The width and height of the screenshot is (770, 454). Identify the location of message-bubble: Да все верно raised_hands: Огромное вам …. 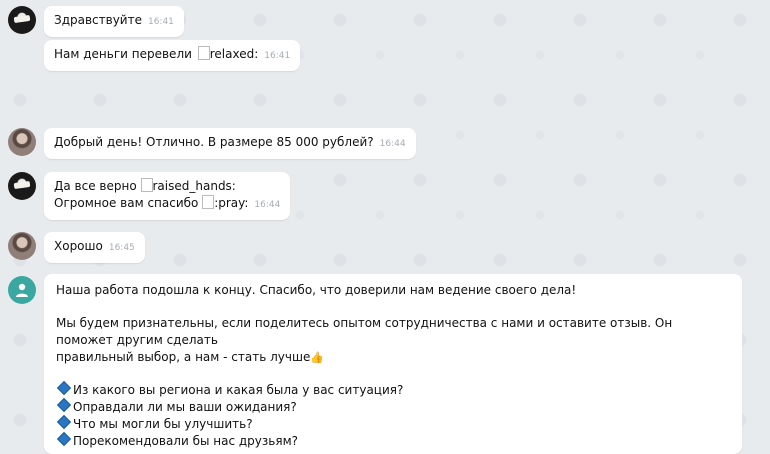
(167, 196).